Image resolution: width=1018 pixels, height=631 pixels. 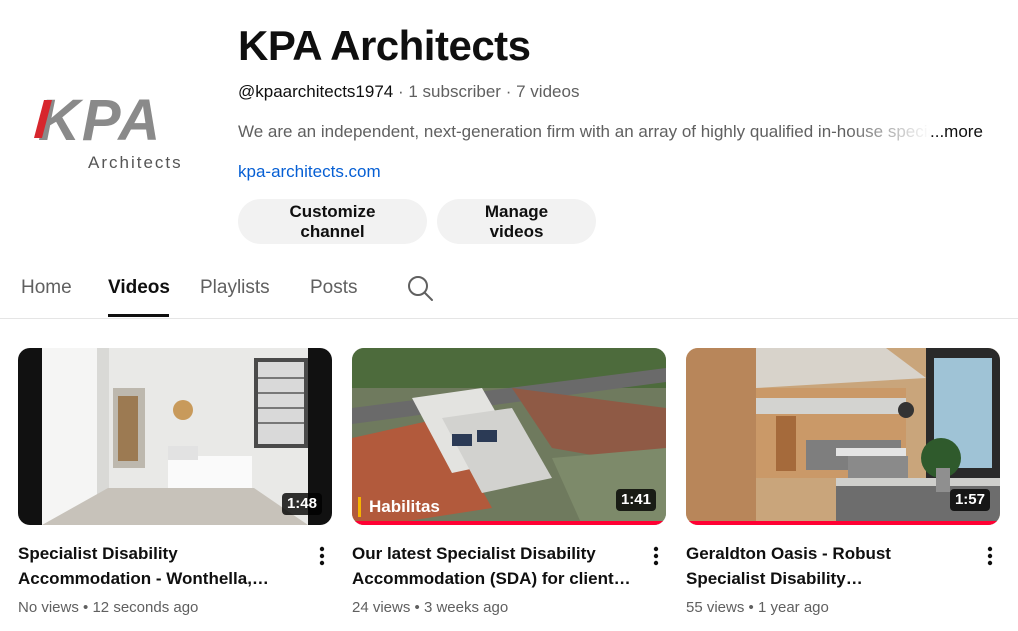 I want to click on channel-title: KPA Architects, so click(x=384, y=45).